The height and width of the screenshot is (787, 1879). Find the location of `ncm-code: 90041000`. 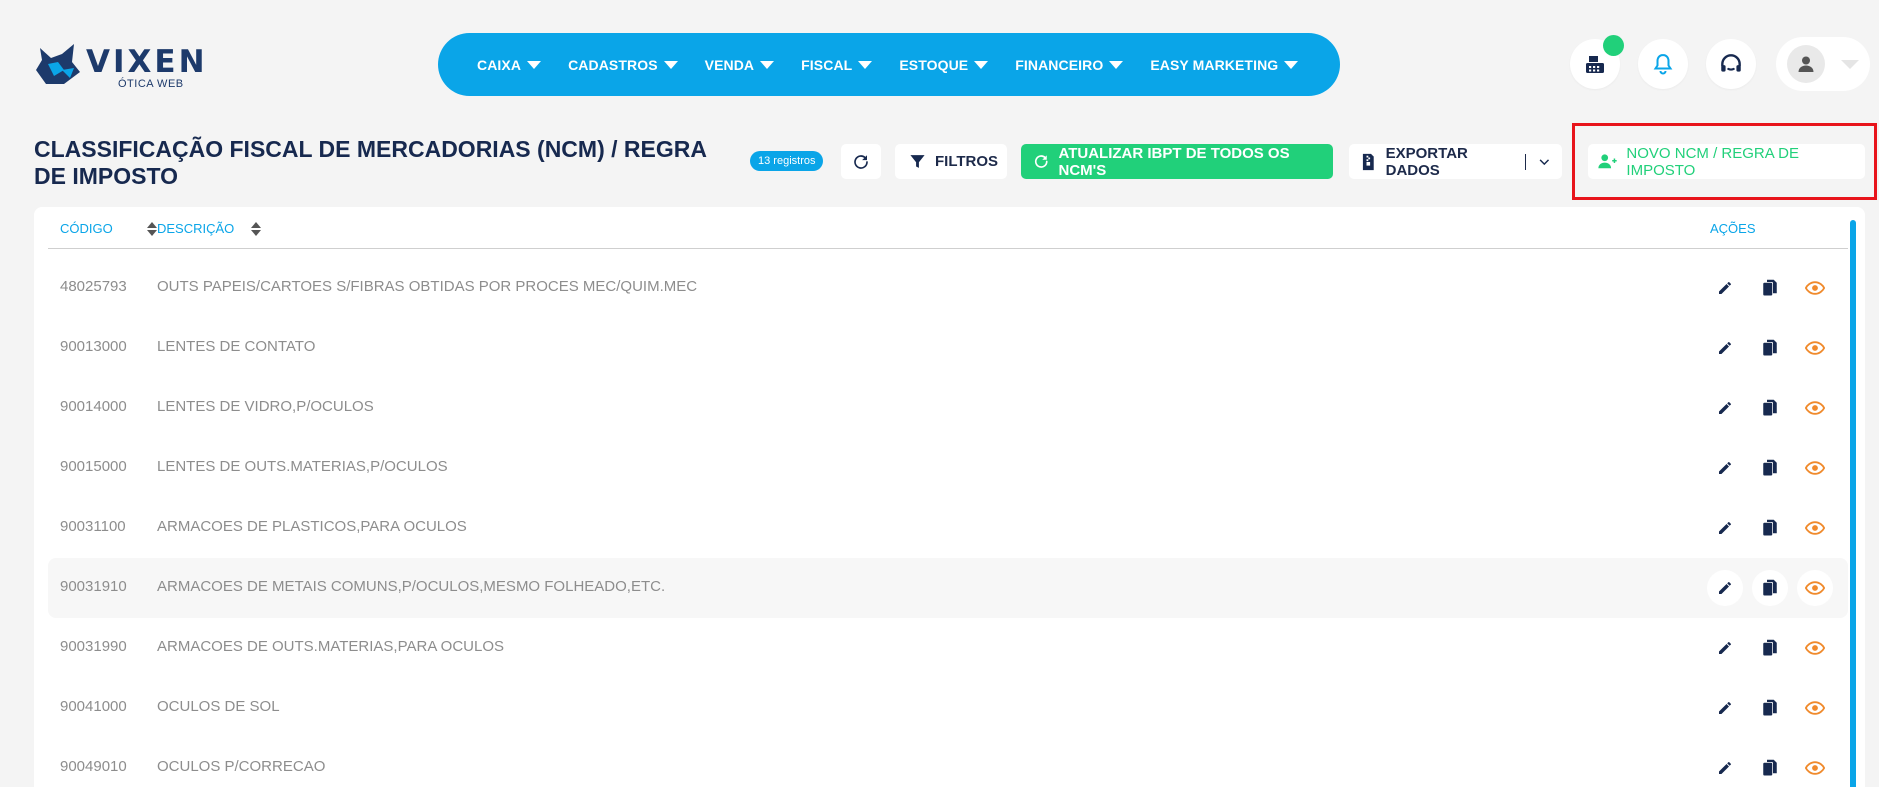

ncm-code: 90041000 is located at coordinates (93, 706).